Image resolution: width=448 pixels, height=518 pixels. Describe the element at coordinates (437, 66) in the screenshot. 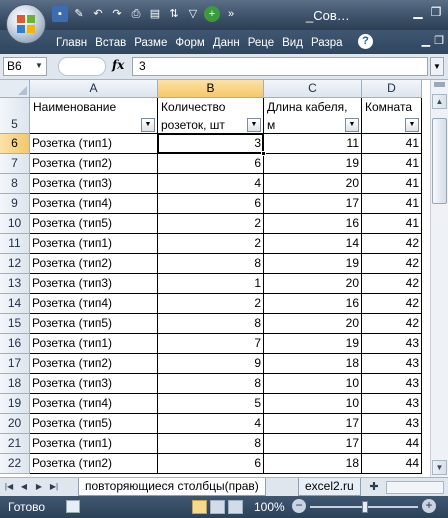

I see `expand-formula-bar-icon: ▼` at that location.